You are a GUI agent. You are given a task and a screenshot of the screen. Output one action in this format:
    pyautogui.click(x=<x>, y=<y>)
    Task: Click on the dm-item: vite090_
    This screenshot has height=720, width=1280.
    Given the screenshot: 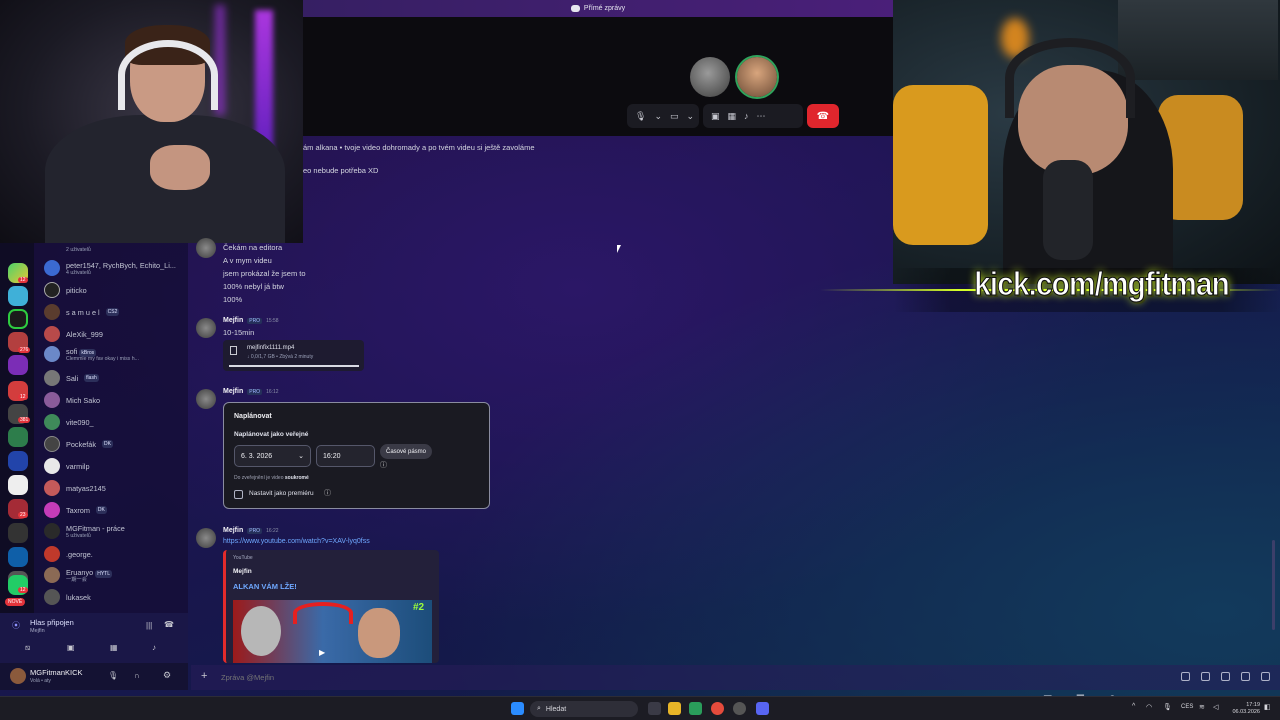 What is the action you would take?
    pyautogui.click(x=69, y=422)
    